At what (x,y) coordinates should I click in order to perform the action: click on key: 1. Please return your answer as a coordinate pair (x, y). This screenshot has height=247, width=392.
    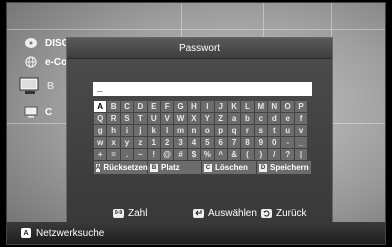
    Looking at the image, I should click on (153, 142).